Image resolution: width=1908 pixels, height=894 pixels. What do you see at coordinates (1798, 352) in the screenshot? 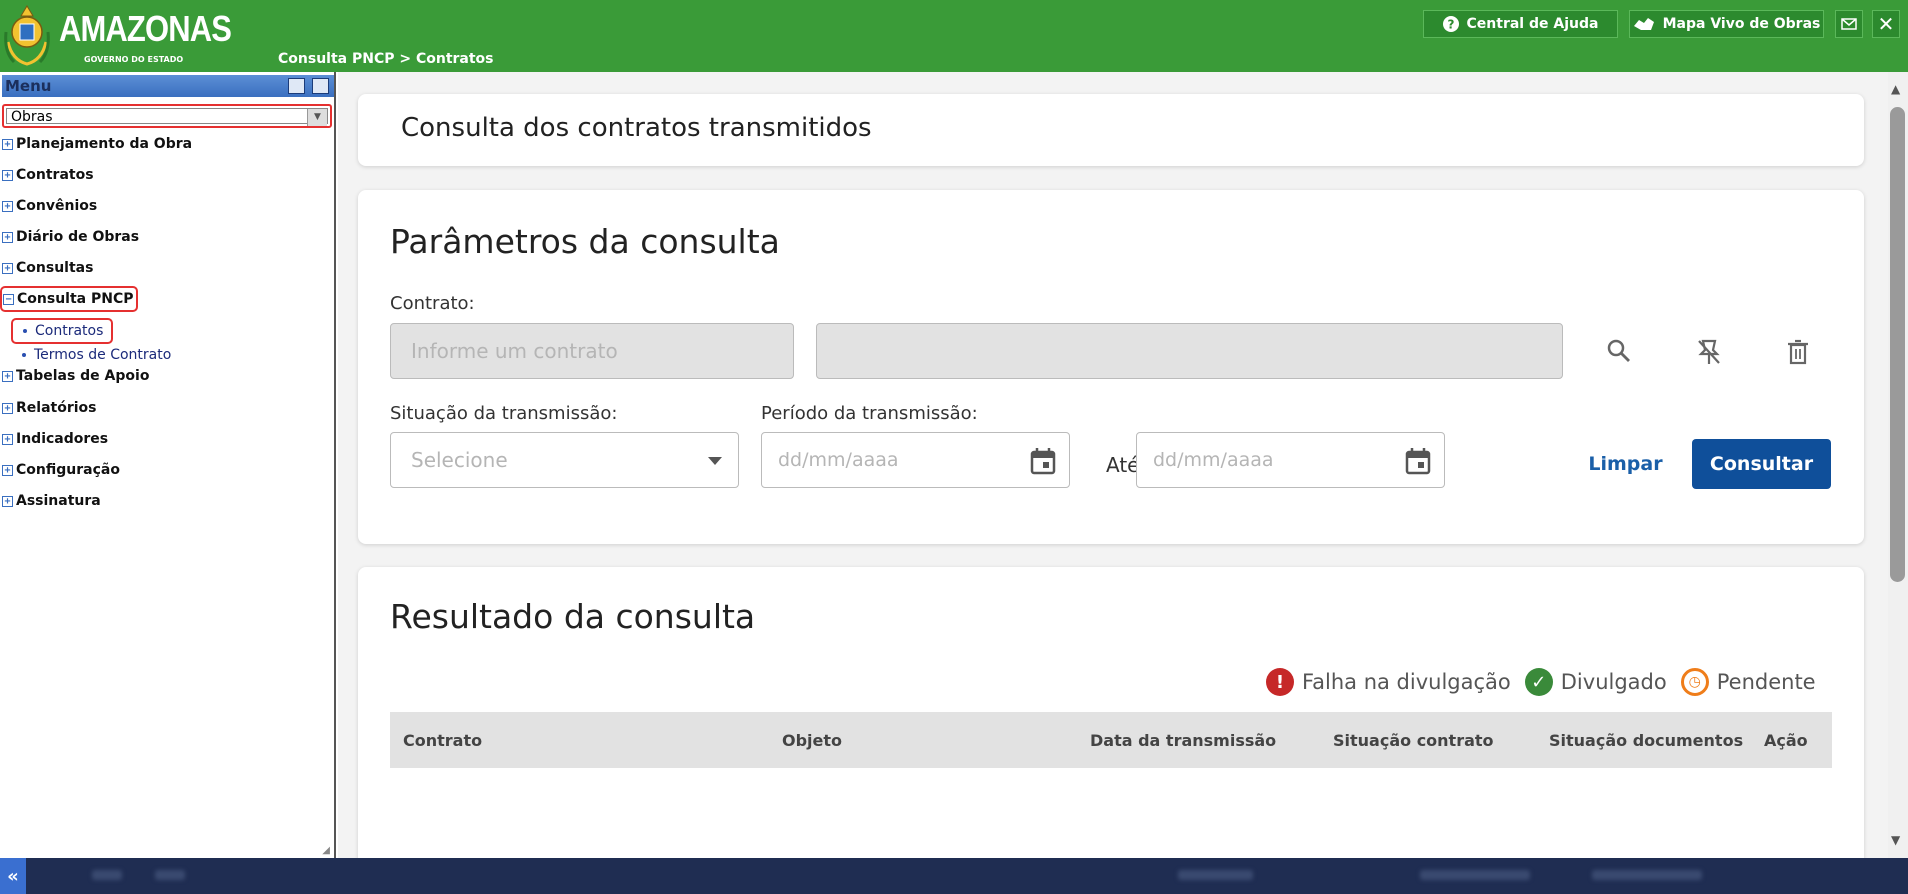
I see `trash-icon` at bounding box center [1798, 352].